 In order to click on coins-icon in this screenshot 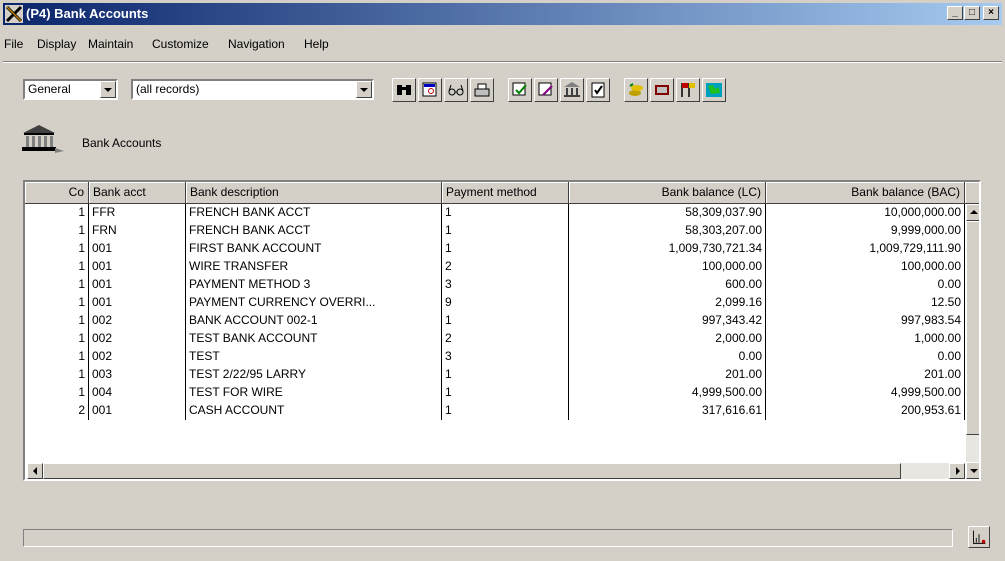, I will do `click(636, 89)`.